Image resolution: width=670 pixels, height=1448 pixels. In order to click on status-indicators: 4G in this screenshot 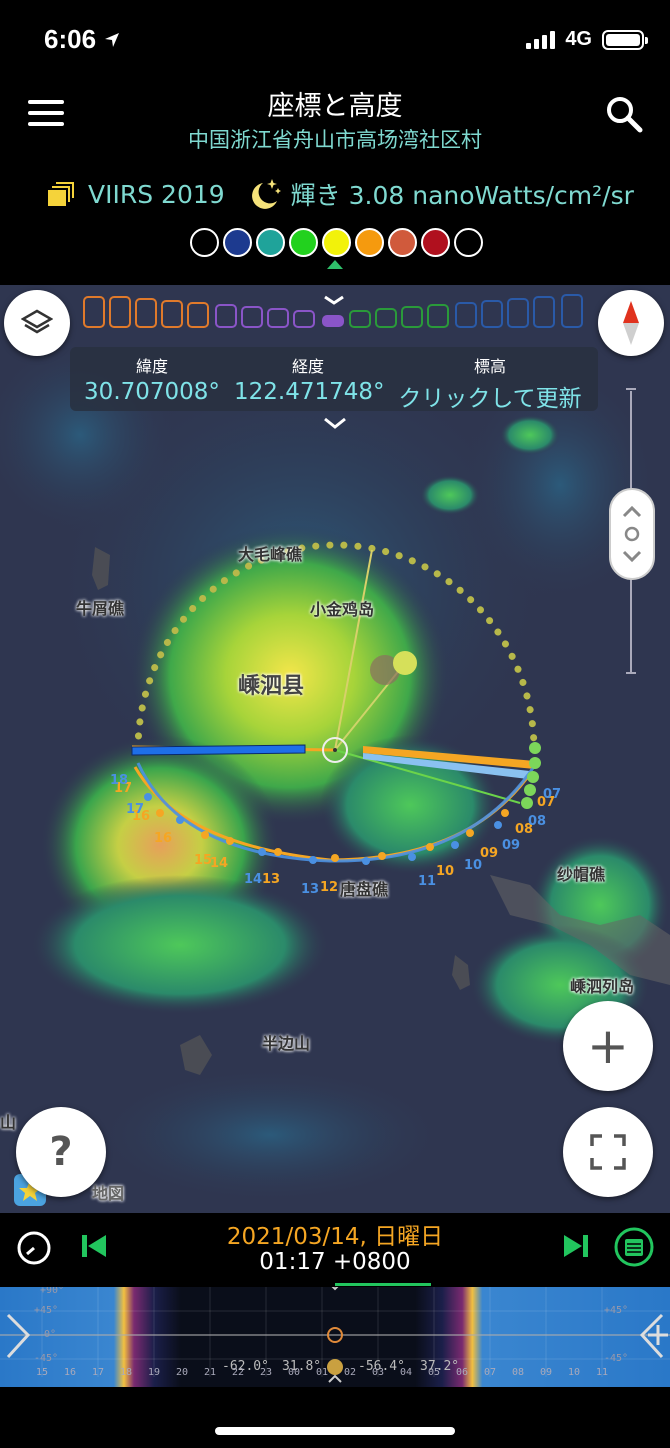, I will do `click(587, 39)`.